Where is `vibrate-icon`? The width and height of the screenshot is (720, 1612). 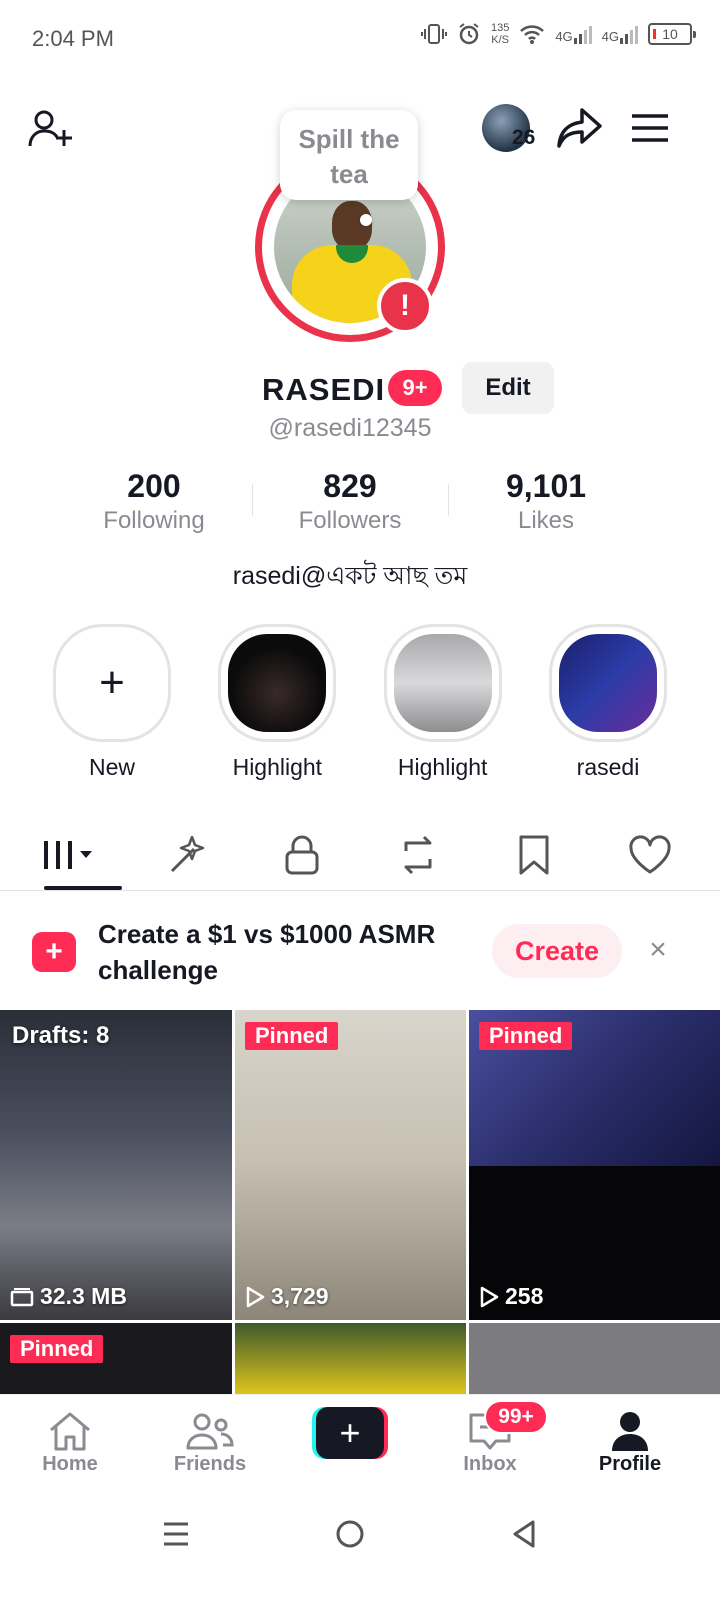 vibrate-icon is located at coordinates (433, 34).